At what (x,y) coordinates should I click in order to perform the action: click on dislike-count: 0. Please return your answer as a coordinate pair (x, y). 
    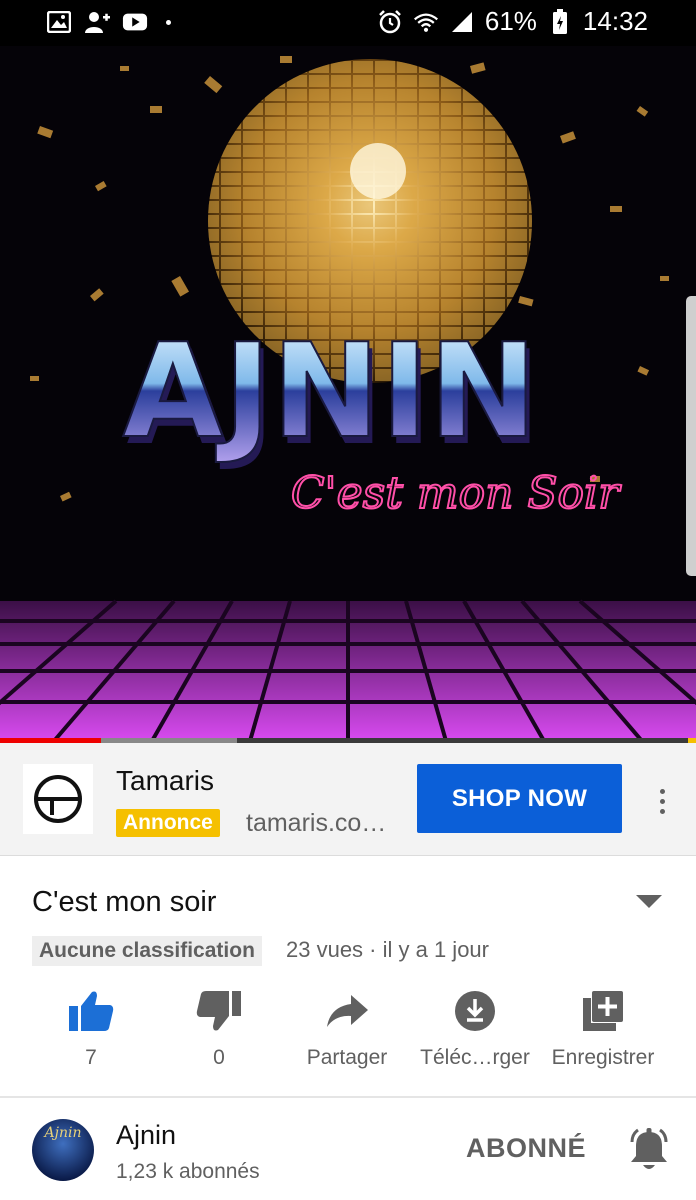
    Looking at the image, I should click on (219, 1057).